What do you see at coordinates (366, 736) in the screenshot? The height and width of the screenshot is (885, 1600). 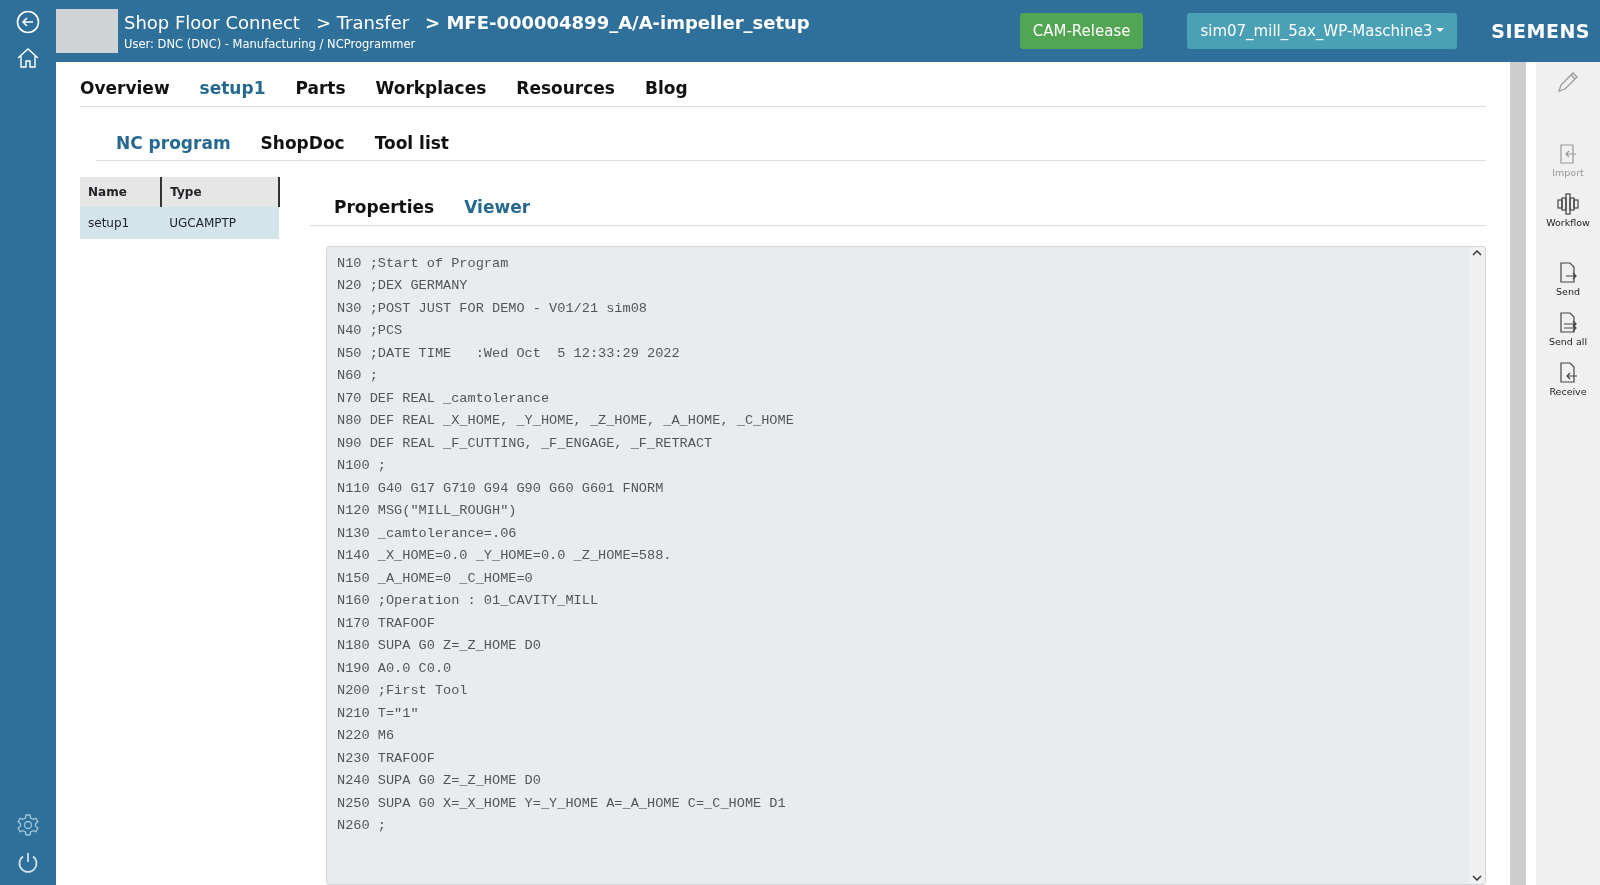 I see `code-line: N220 M6` at bounding box center [366, 736].